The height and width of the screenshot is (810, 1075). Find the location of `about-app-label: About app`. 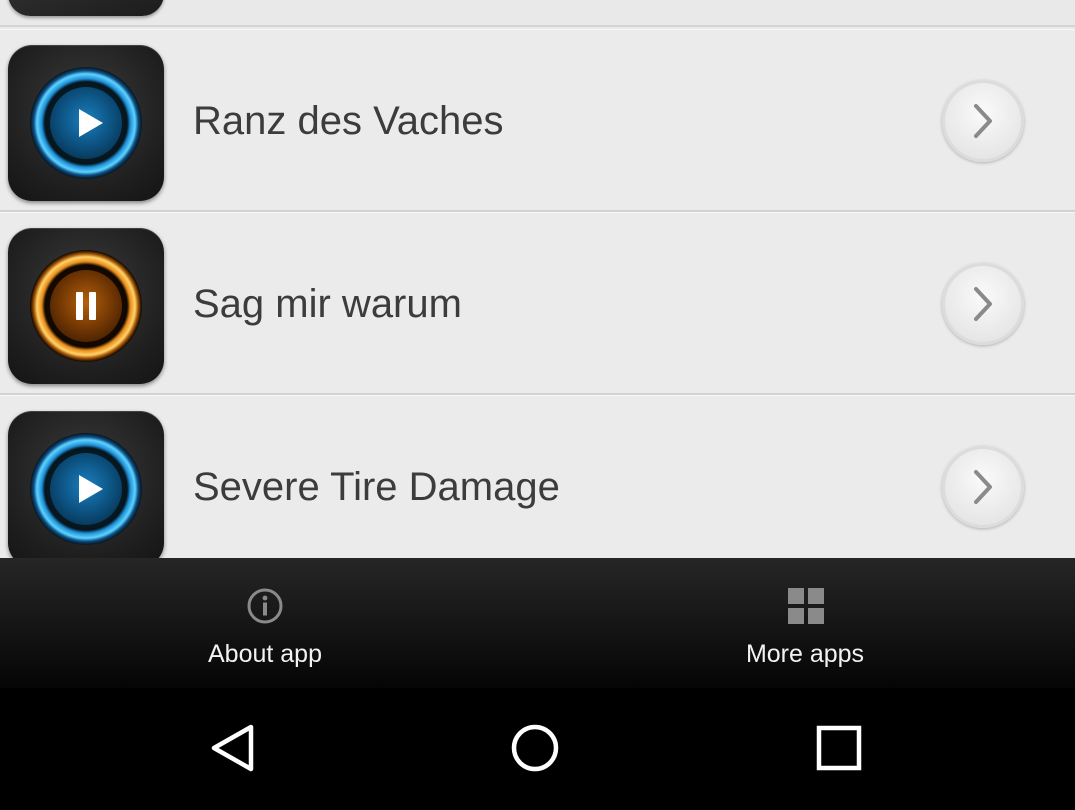

about-app-label: About app is located at coordinates (265, 654).